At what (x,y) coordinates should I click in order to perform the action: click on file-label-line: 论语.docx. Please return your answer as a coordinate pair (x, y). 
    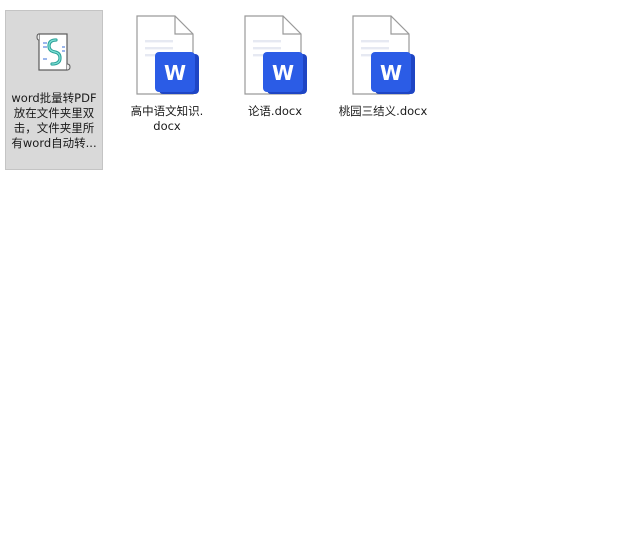
    Looking at the image, I should click on (275, 111).